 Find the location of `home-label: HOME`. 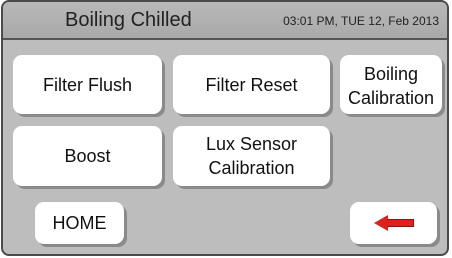

home-label: HOME is located at coordinates (79, 223).